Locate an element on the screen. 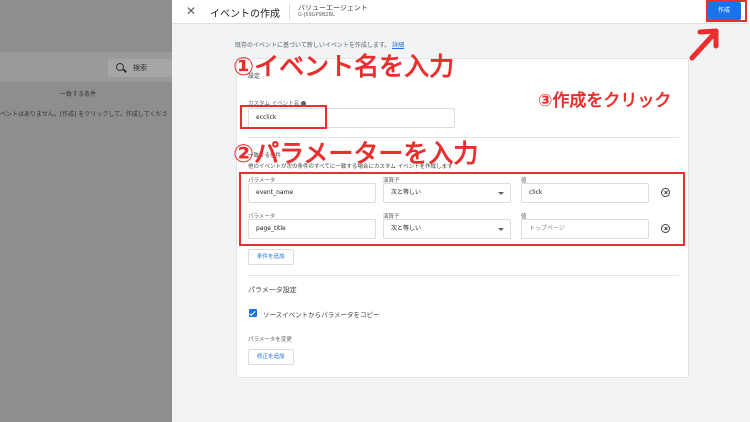  annotation-event-name-box is located at coordinates (283, 117).